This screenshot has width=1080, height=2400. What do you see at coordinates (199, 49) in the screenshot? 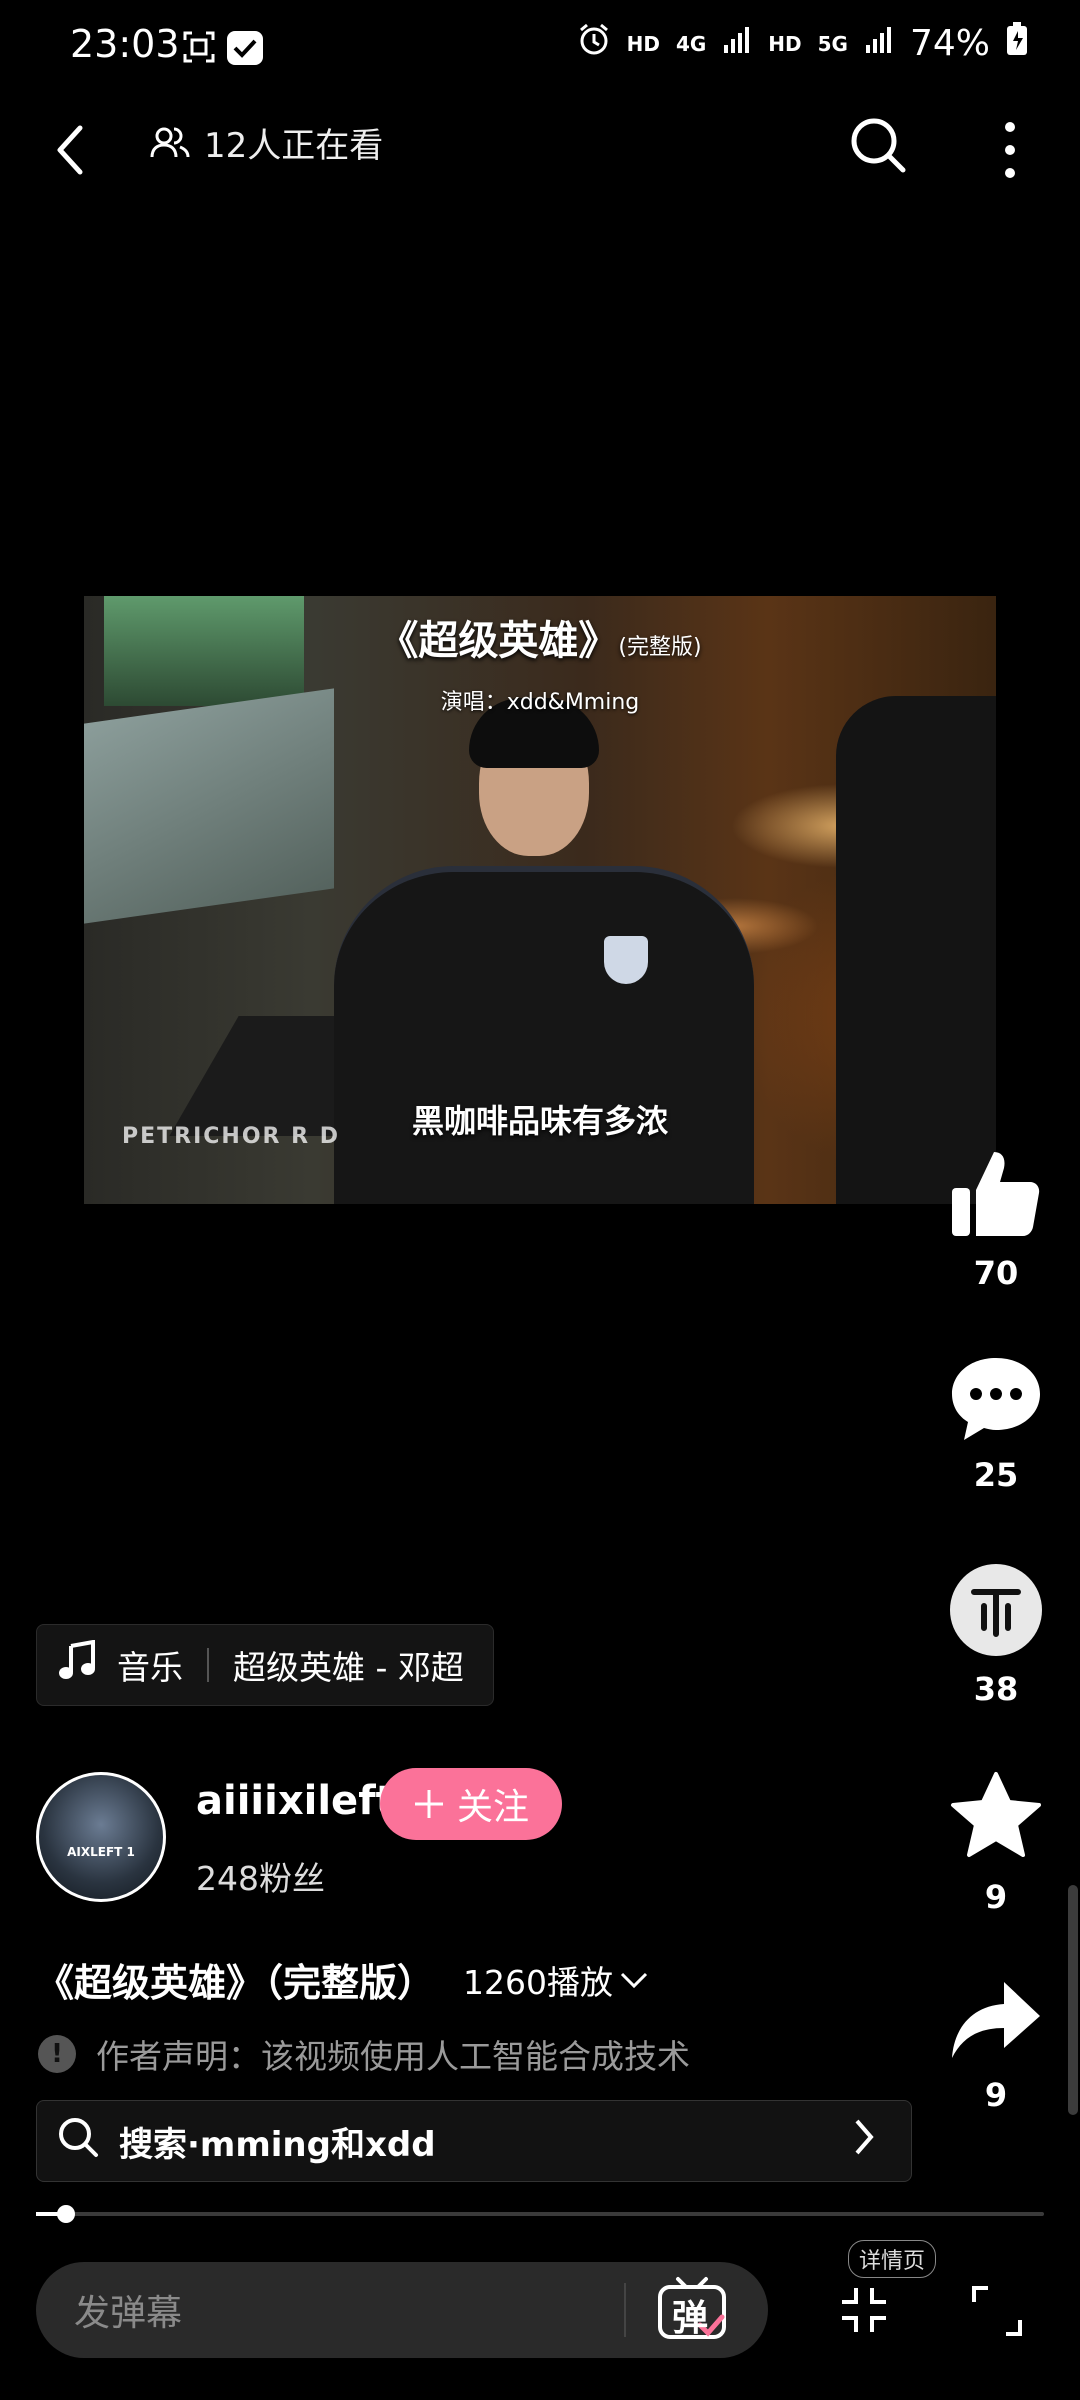
I see `screenshot-icon` at bounding box center [199, 49].